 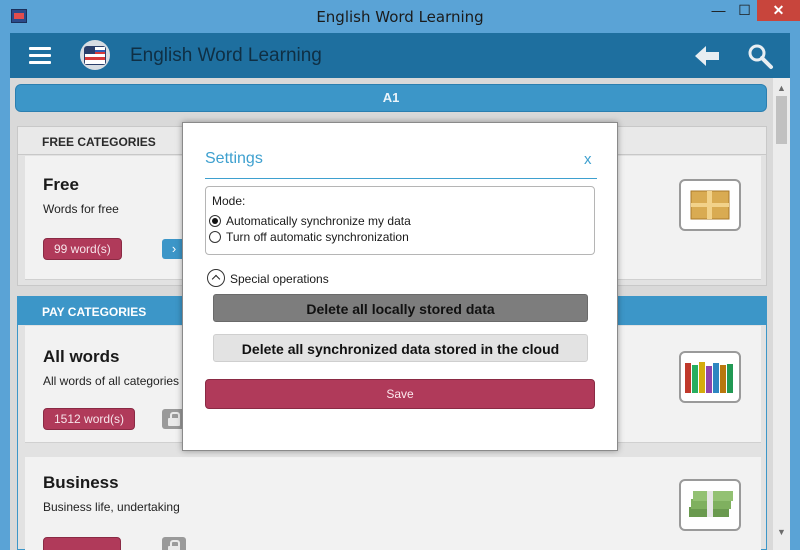 I want to click on level-selector: A1, so click(x=391, y=98).